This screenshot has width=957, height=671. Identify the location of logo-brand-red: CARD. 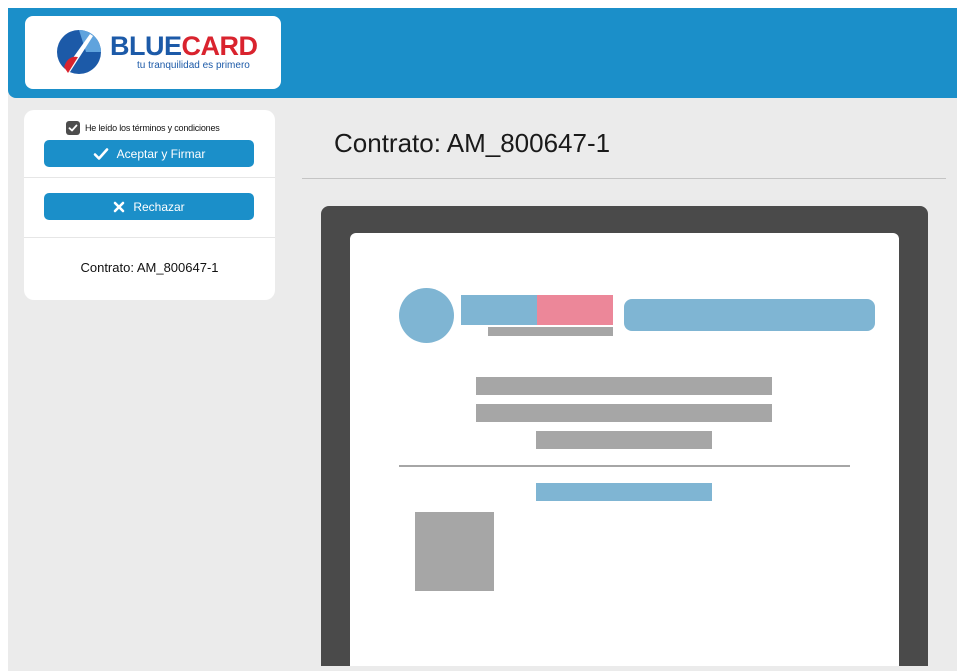
(220, 46).